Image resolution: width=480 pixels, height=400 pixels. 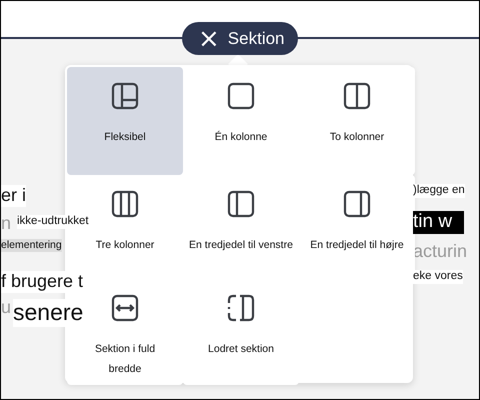 I want to click on arrows-box-icon, so click(x=125, y=308).